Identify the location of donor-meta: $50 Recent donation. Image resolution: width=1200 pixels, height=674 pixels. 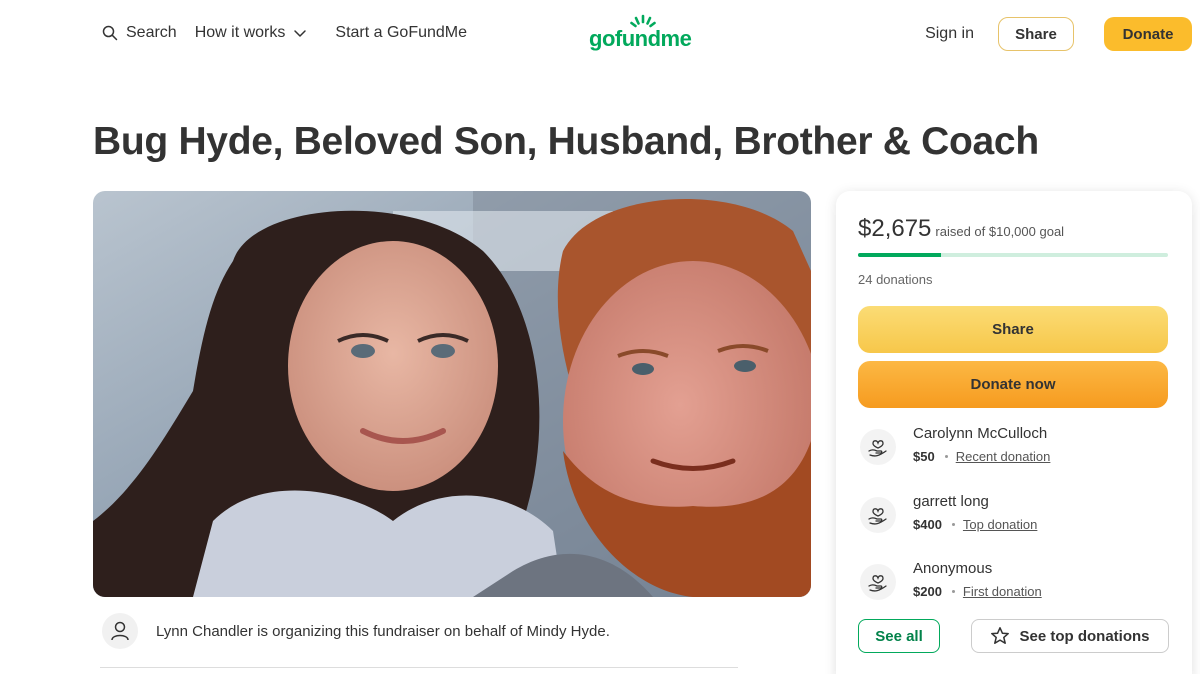
(981, 456).